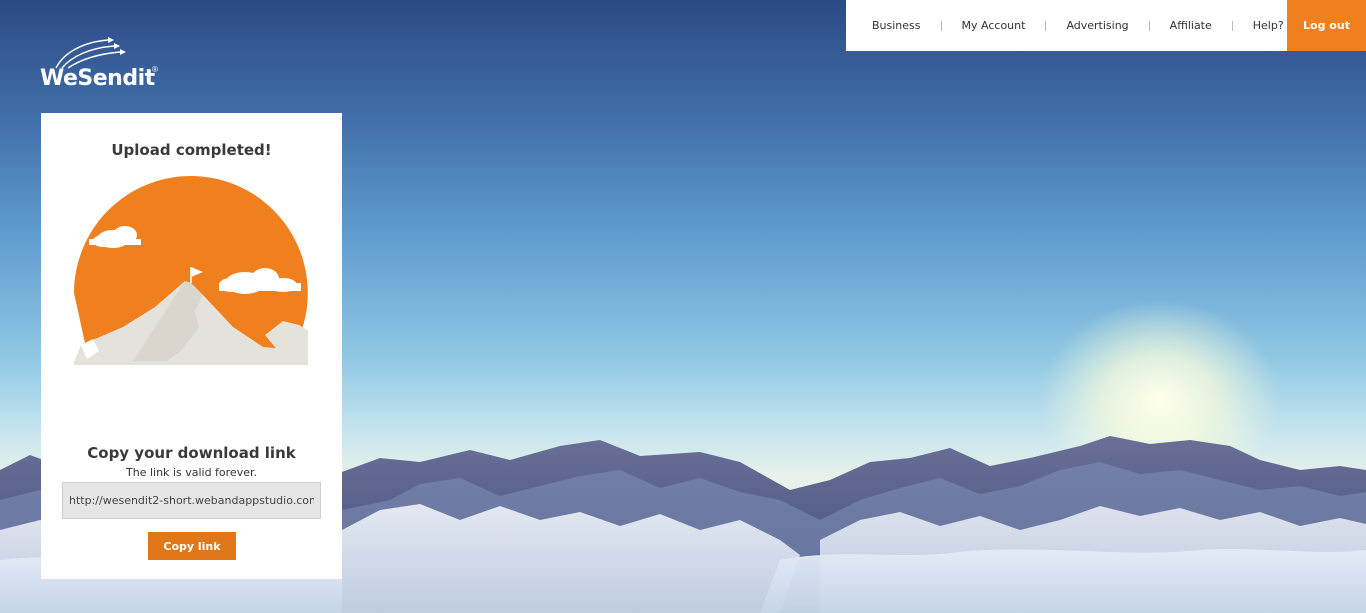 The image size is (1366, 613). I want to click on nav-item-my-account: My Account, so click(994, 25).